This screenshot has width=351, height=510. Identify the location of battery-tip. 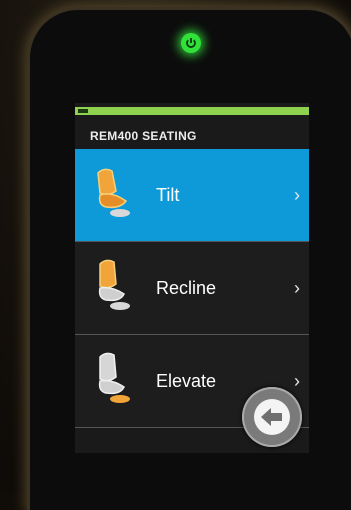
(83, 111).